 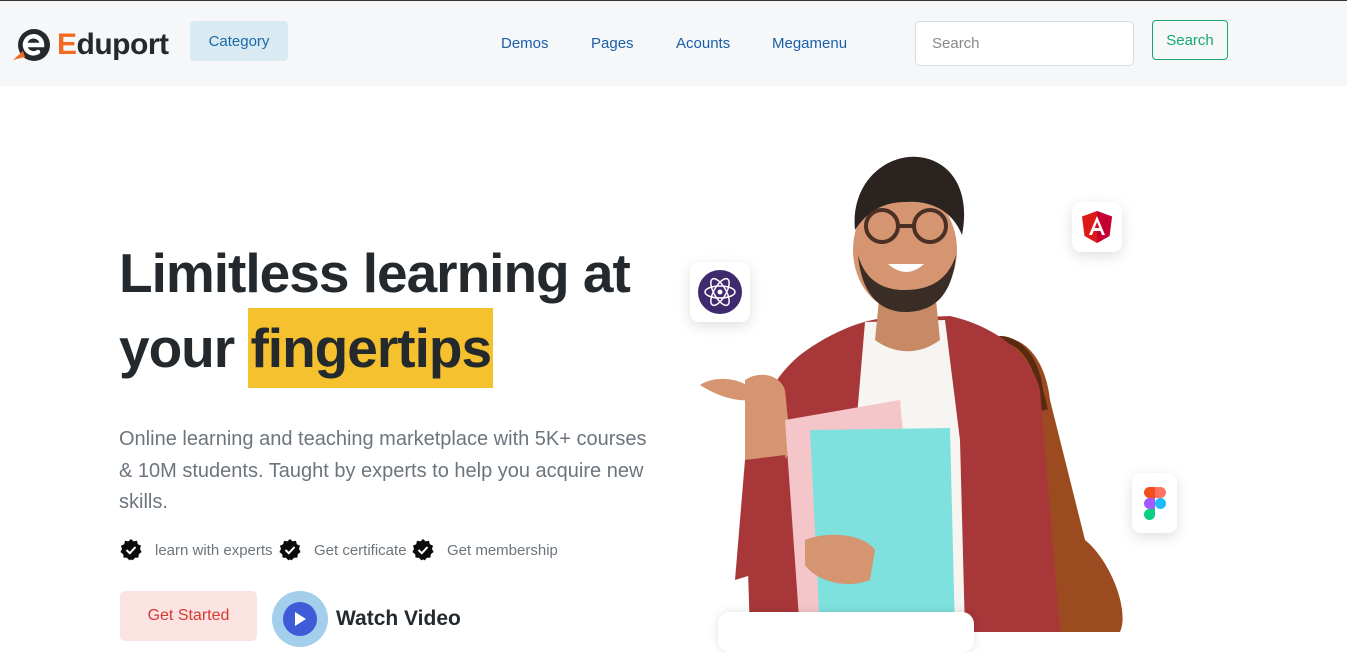 I want to click on hero-headline: Limitless learning at your fingertips, so click(x=375, y=313).